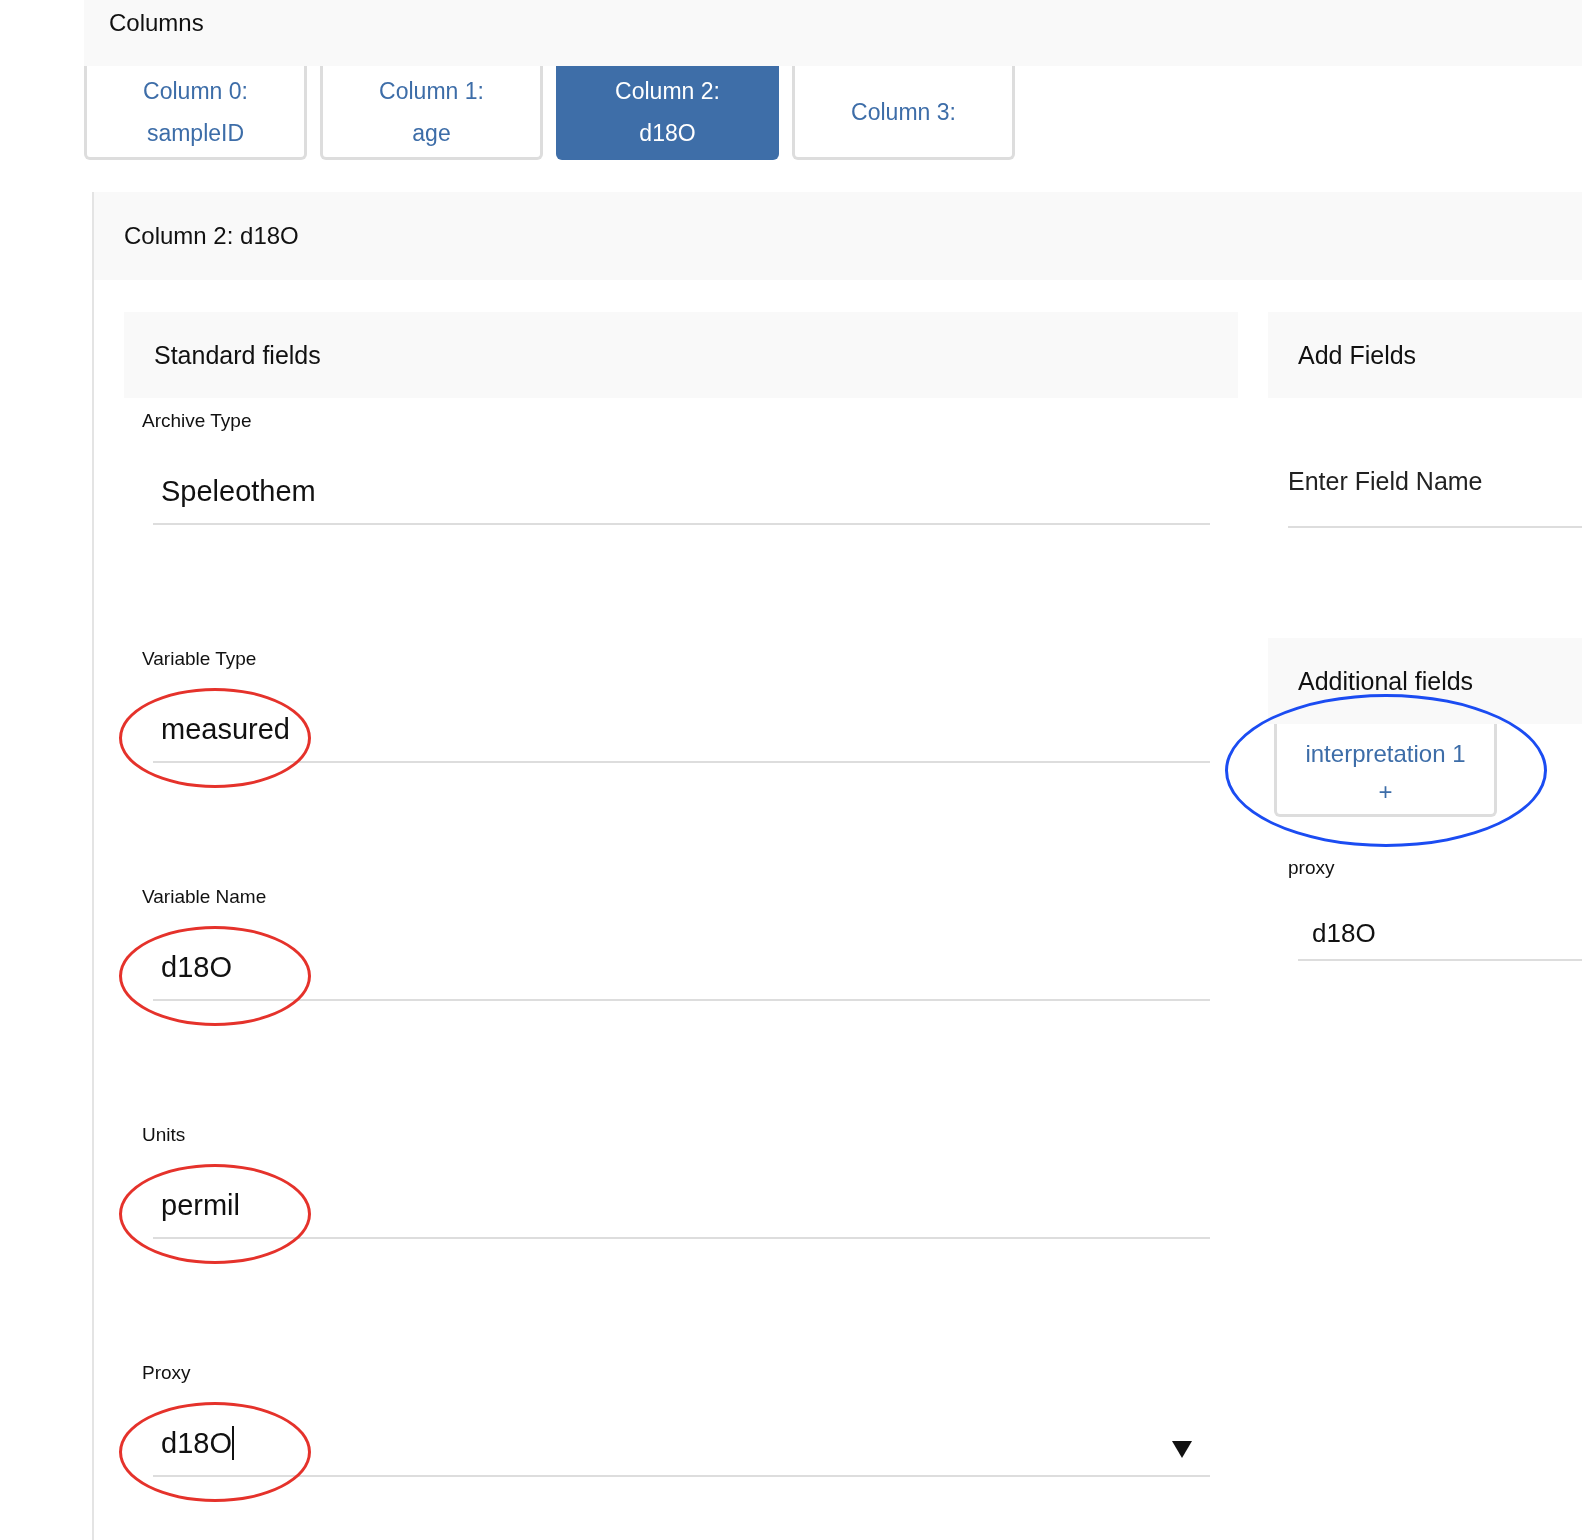 This screenshot has height=1540, width=1582. Describe the element at coordinates (903, 113) in the screenshot. I see `column-tab: Column 3:` at that location.